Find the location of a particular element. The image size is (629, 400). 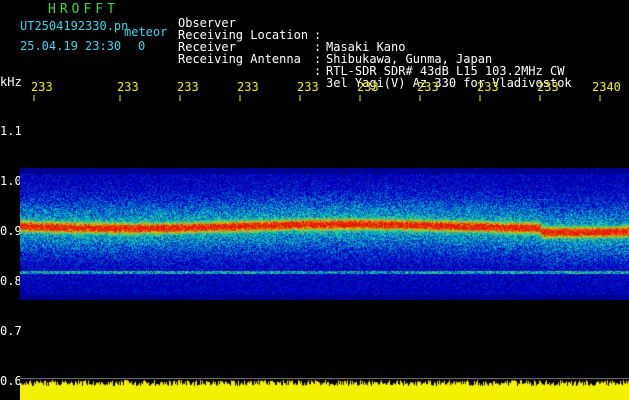

file-count: 0 is located at coordinates (142, 46).